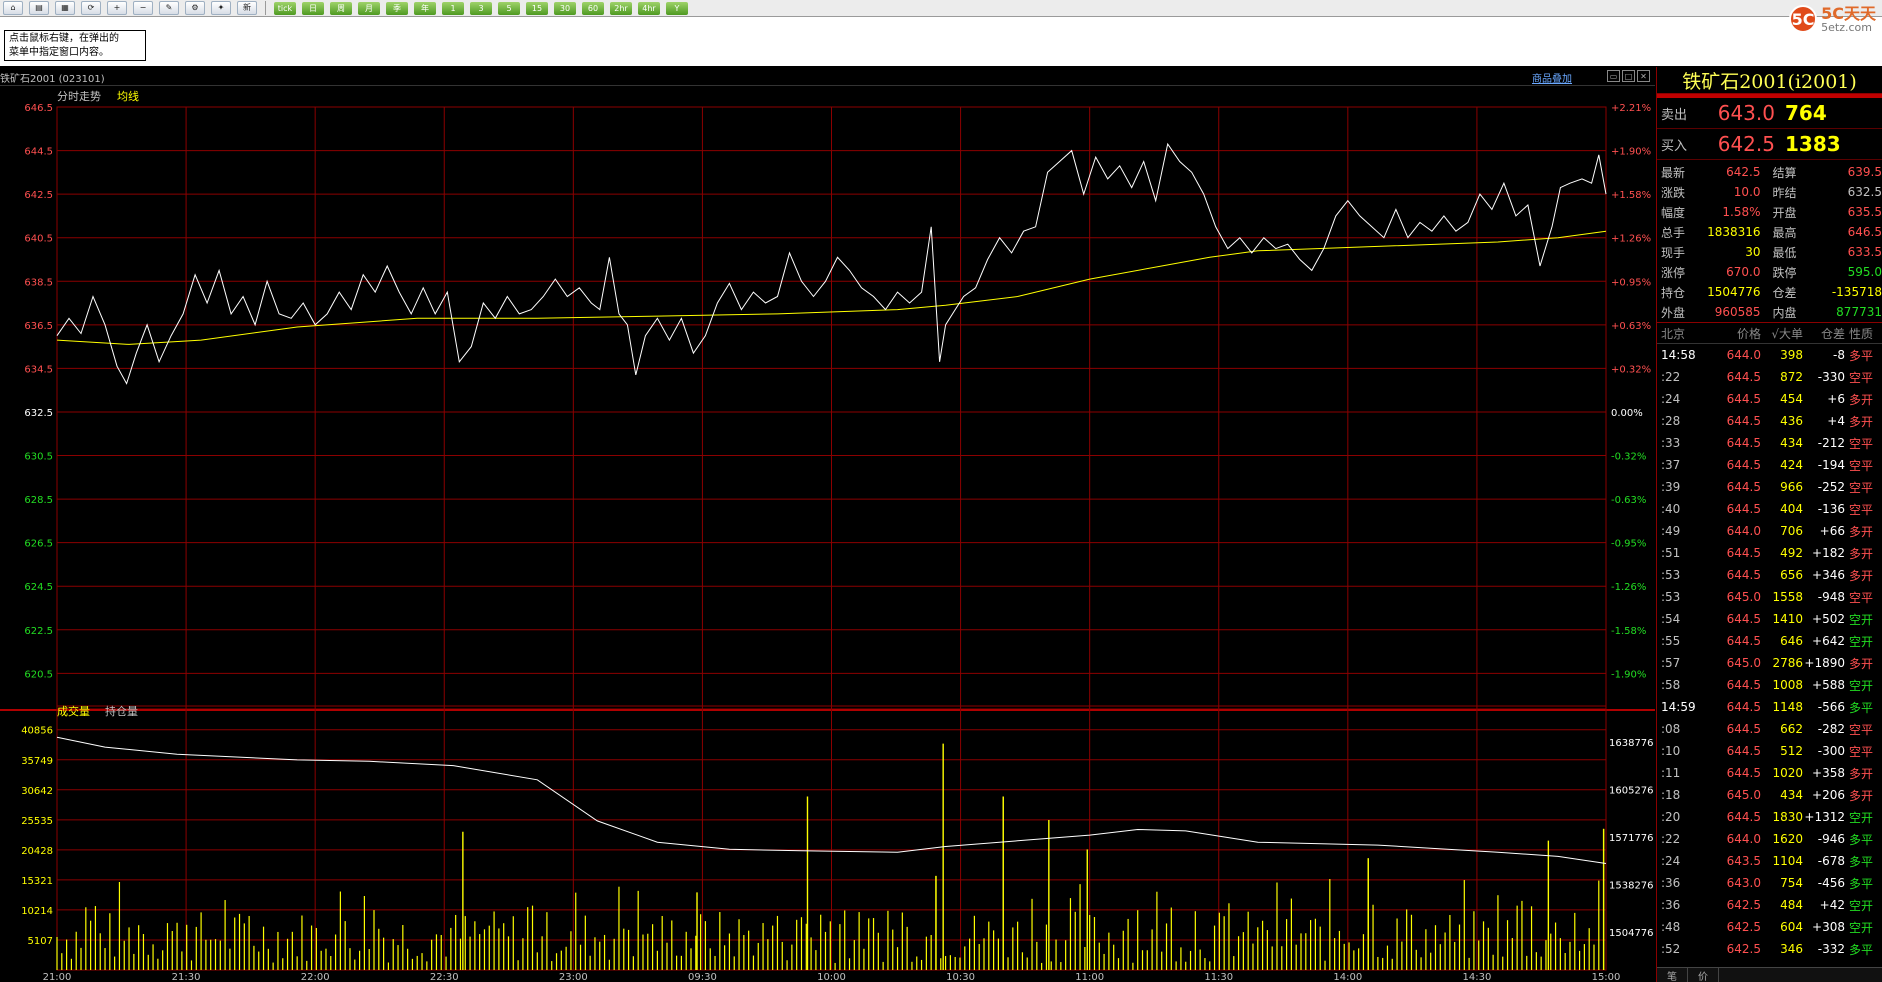  I want to click on tick-time: :49, so click(1671, 531).